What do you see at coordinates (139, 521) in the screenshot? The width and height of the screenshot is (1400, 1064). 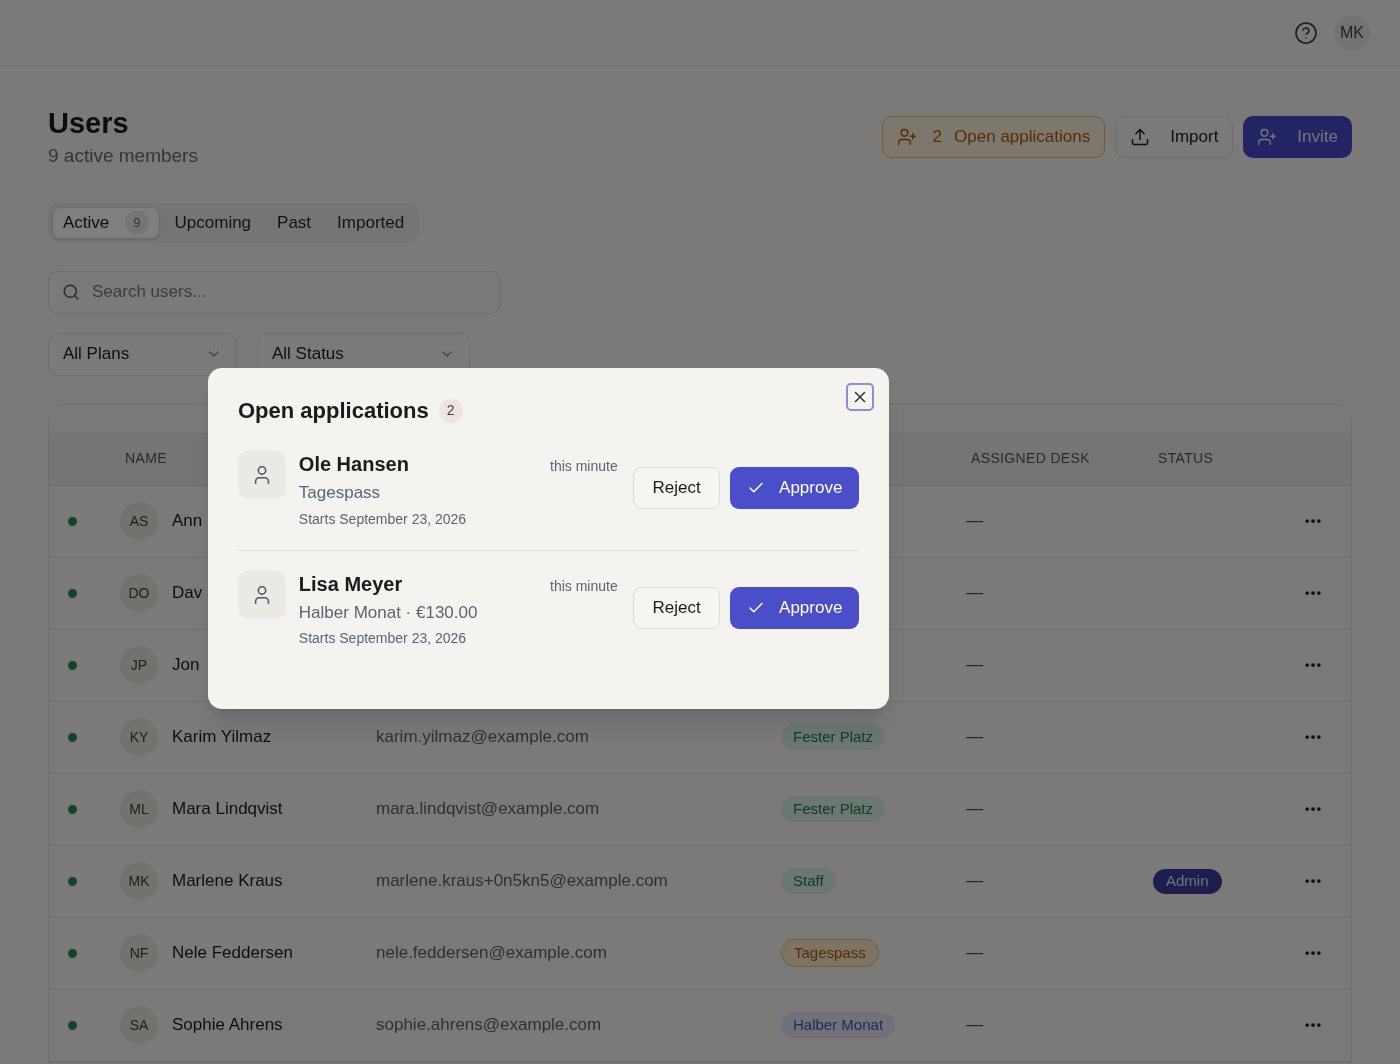 I see `user-avatar: AS` at bounding box center [139, 521].